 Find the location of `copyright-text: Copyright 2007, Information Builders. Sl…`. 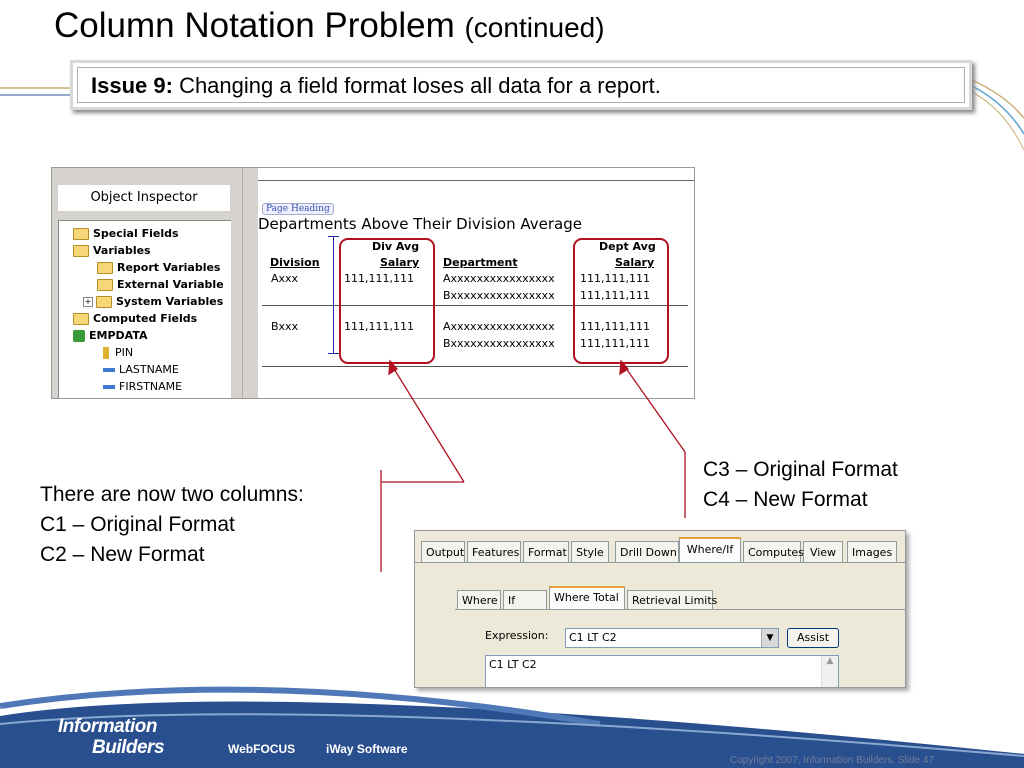

copyright-text: Copyright 2007, Information Builders. Sl… is located at coordinates (832, 760).